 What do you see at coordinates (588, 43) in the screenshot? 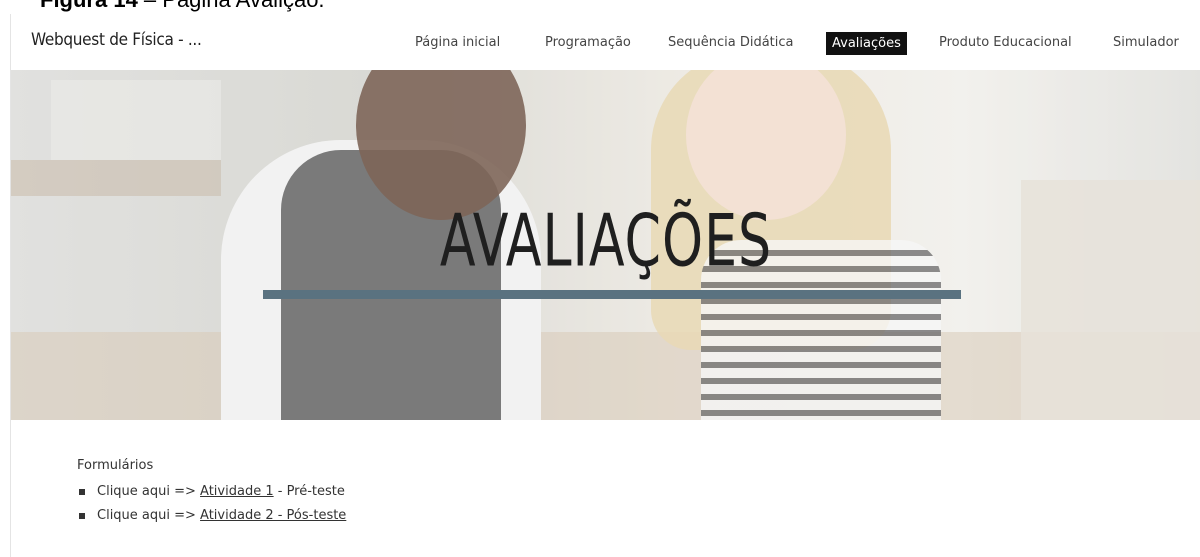
I see `nav-programacao: Programação` at bounding box center [588, 43].